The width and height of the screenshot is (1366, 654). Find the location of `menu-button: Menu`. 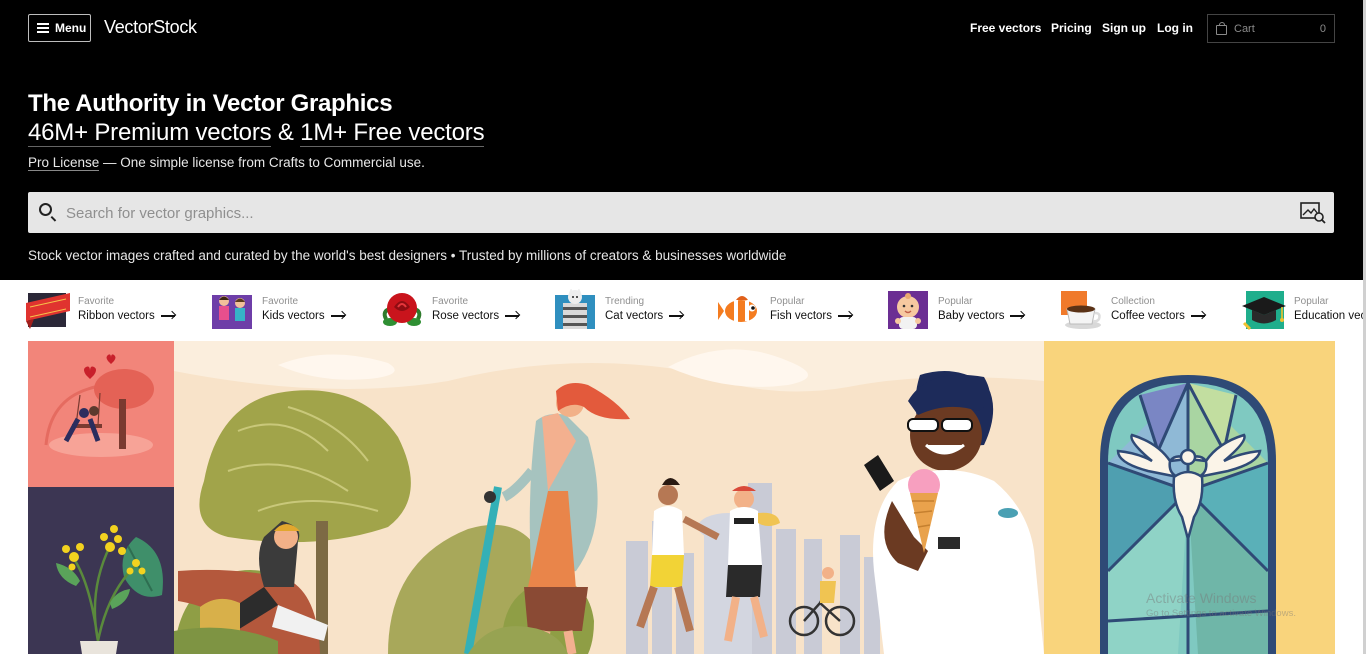

menu-button: Menu is located at coordinates (59, 28).